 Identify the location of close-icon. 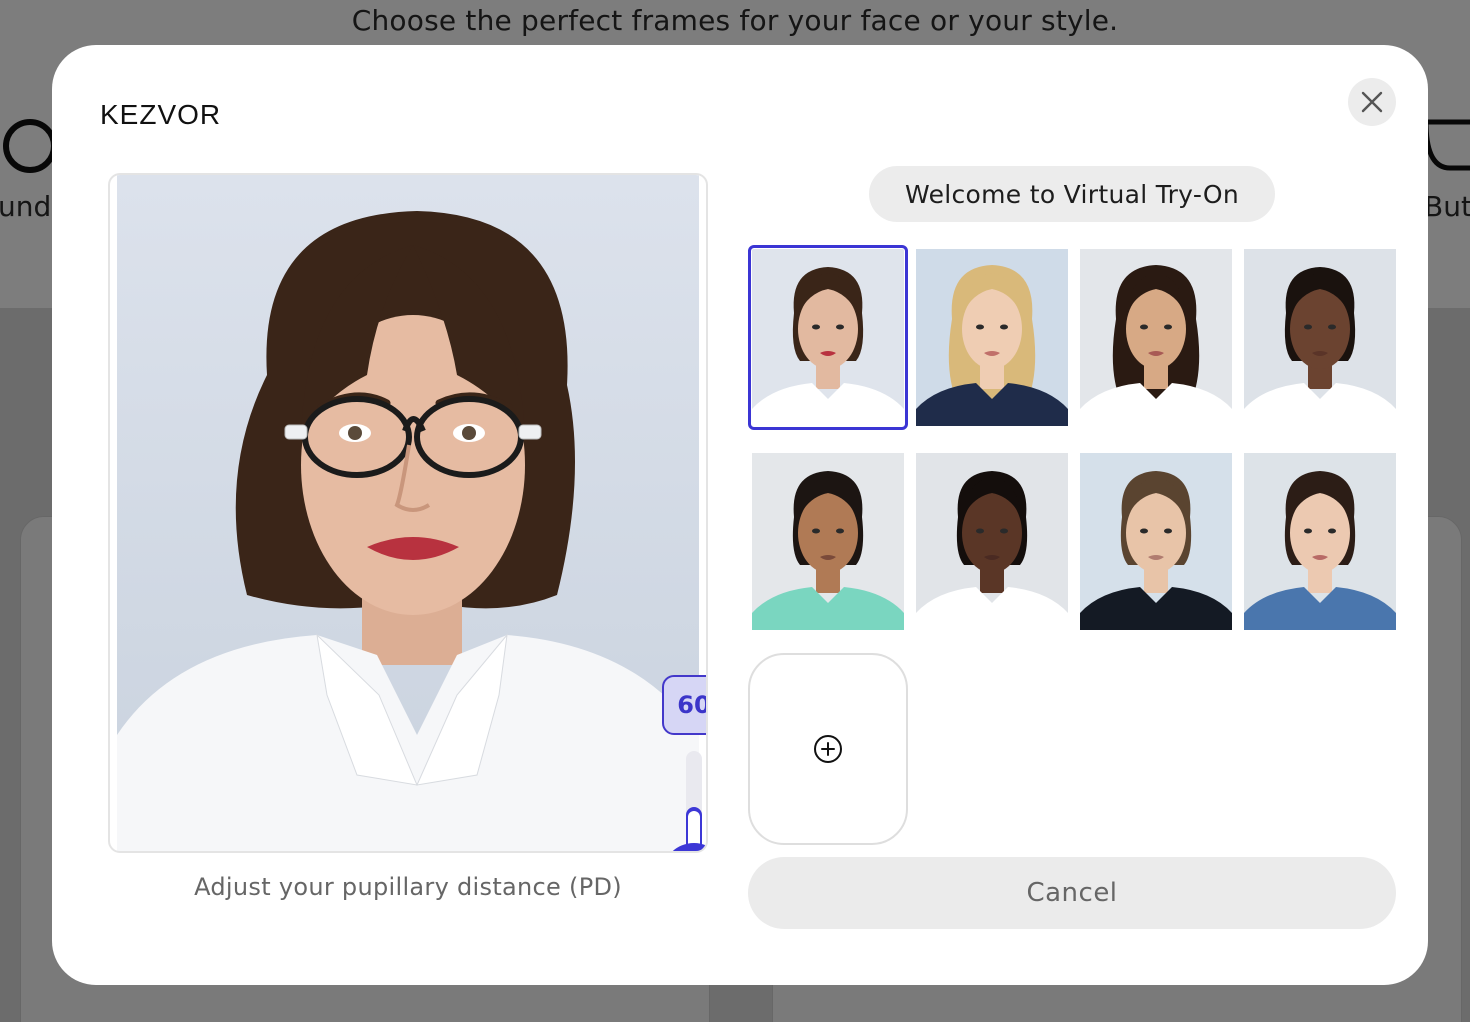
(1372, 102).